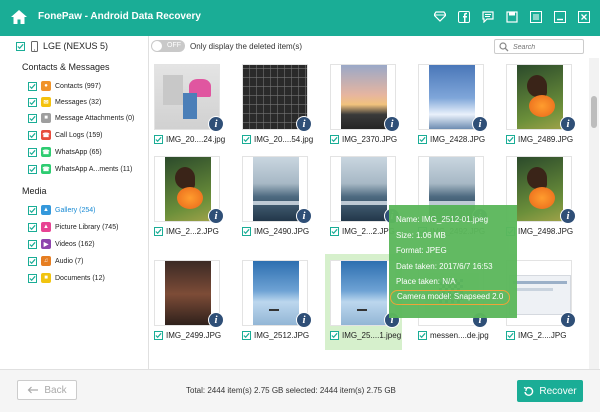  I want to click on photo-filename-row: IMG_20....24.jpg, so click(189, 139).